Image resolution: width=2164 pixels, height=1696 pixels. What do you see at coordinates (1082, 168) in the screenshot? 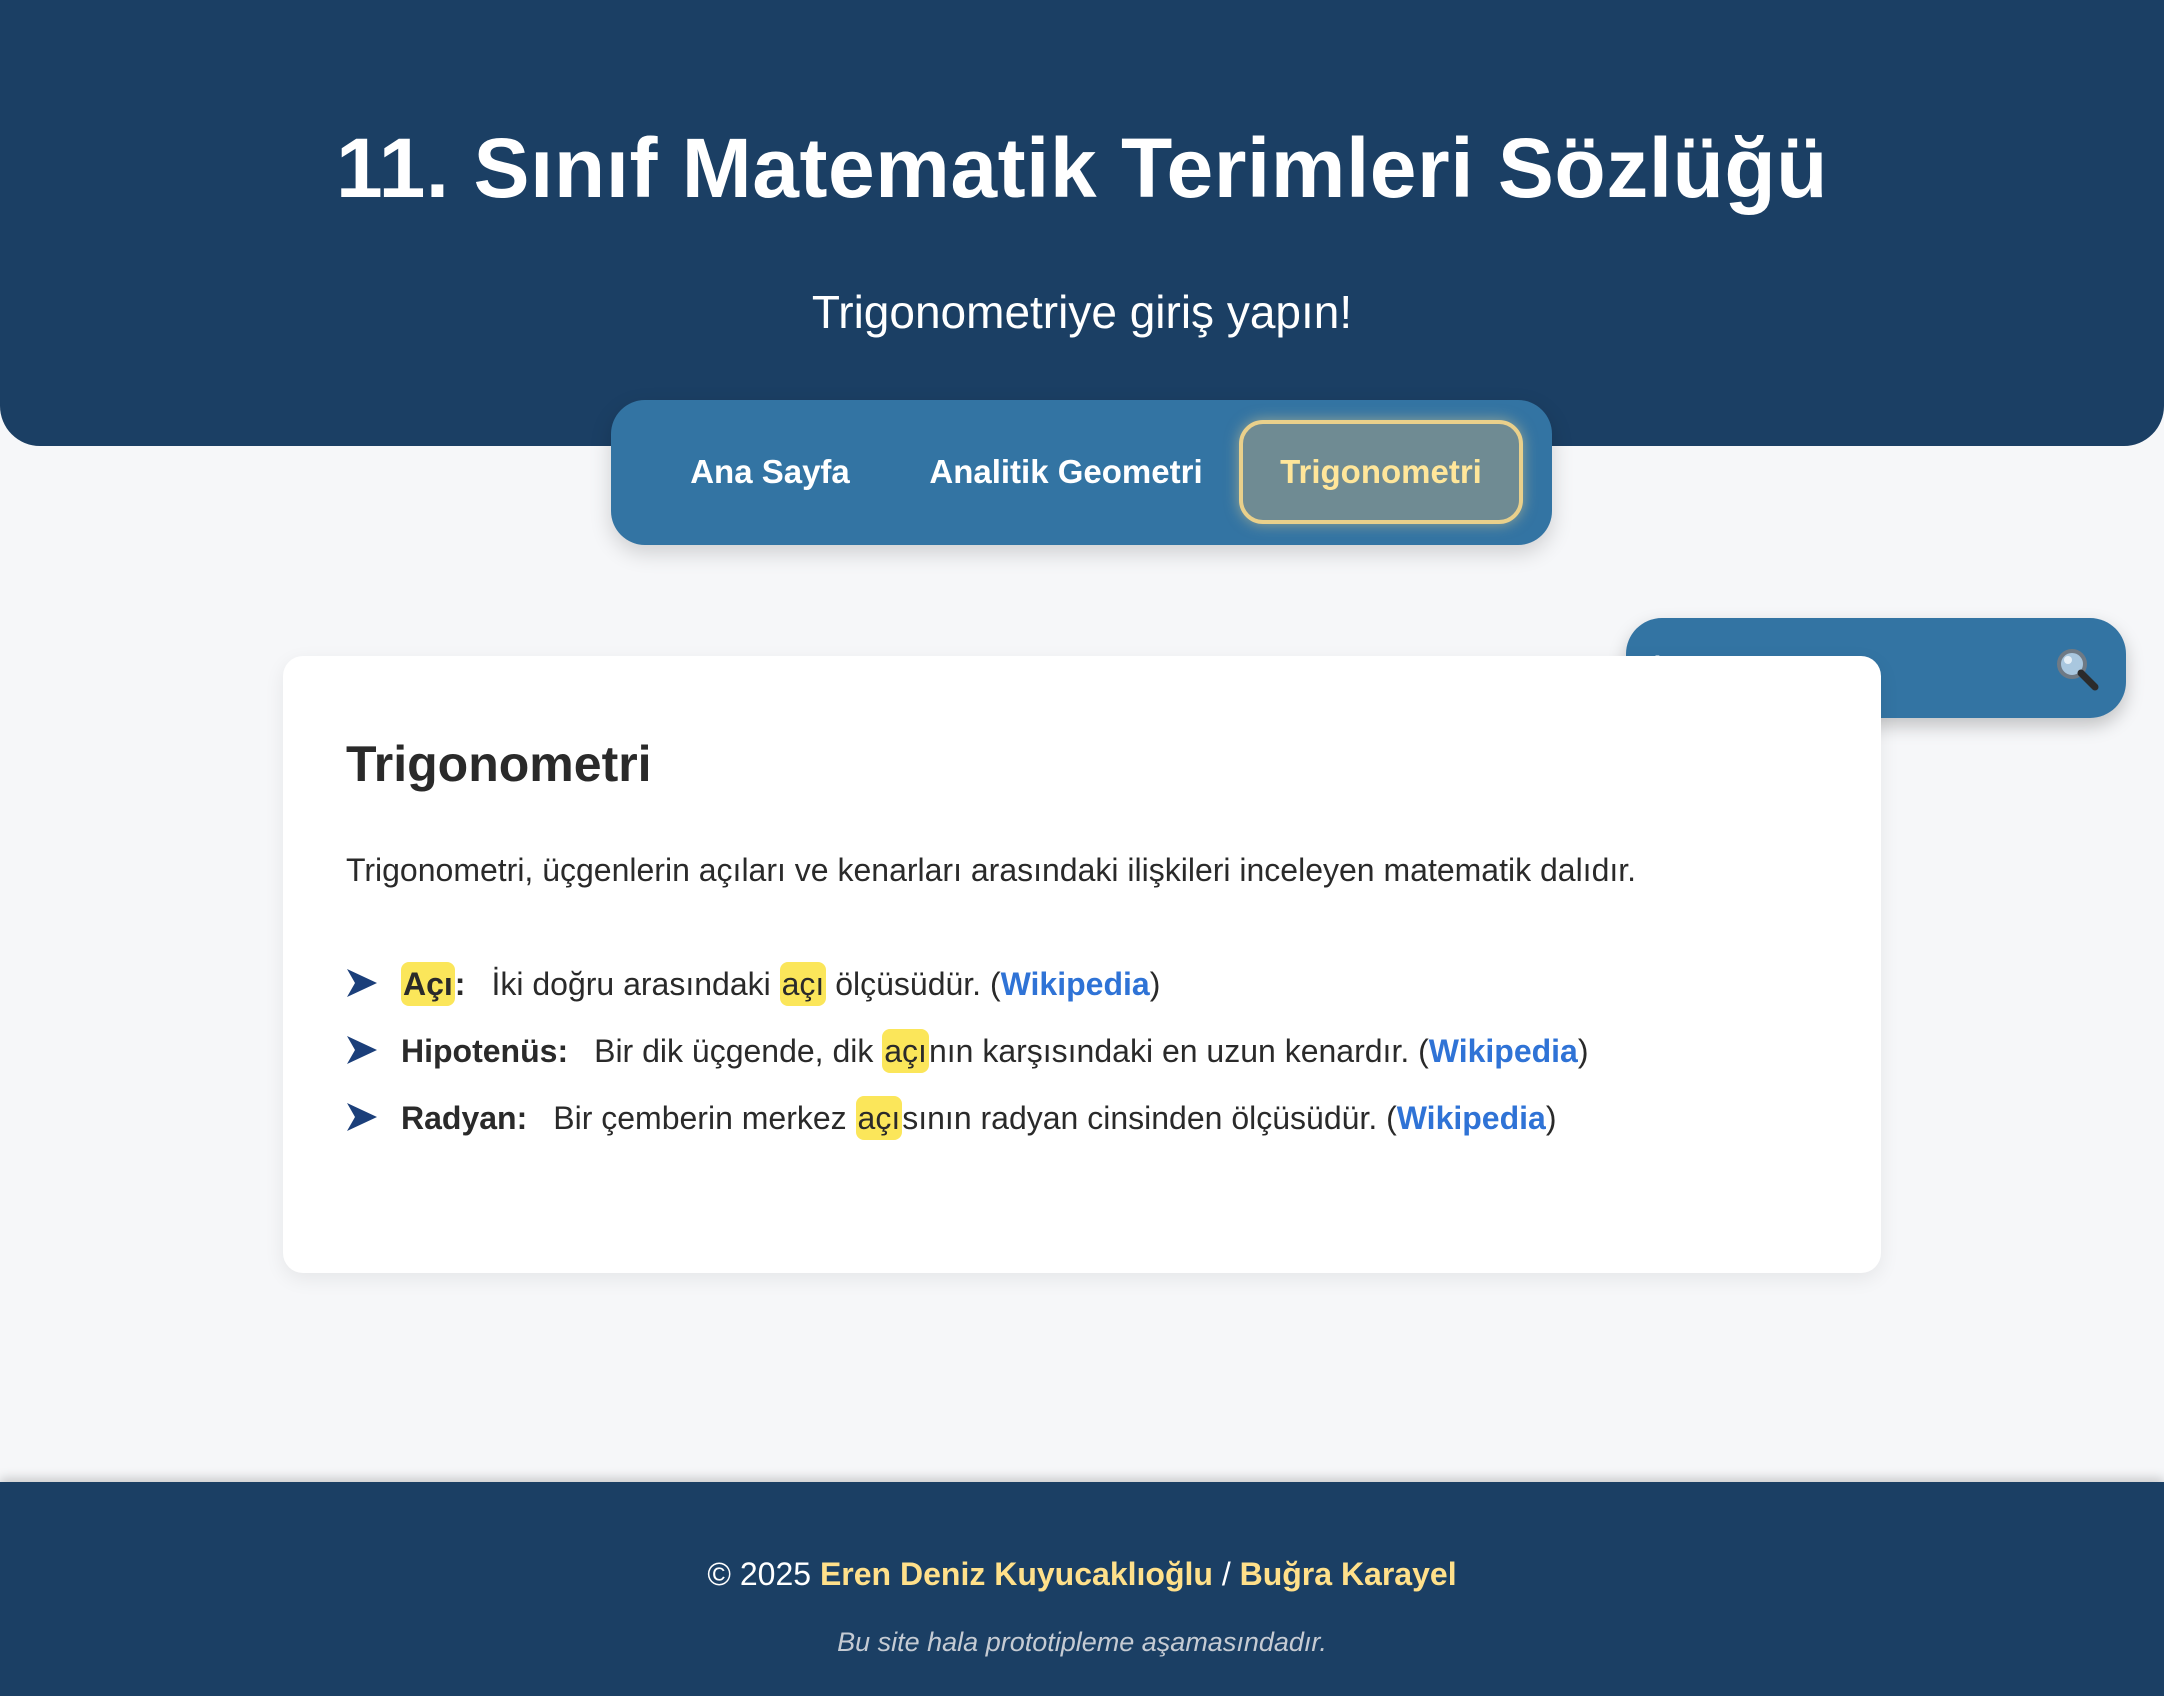
I see `site-title: 11. Sınıf Matematik Terimleri Sözlüğü` at bounding box center [1082, 168].